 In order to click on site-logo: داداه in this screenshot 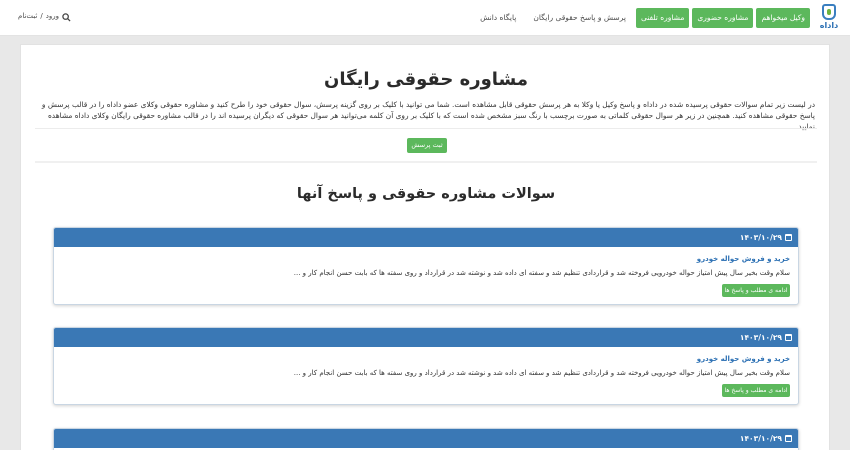, I will do `click(829, 18)`.